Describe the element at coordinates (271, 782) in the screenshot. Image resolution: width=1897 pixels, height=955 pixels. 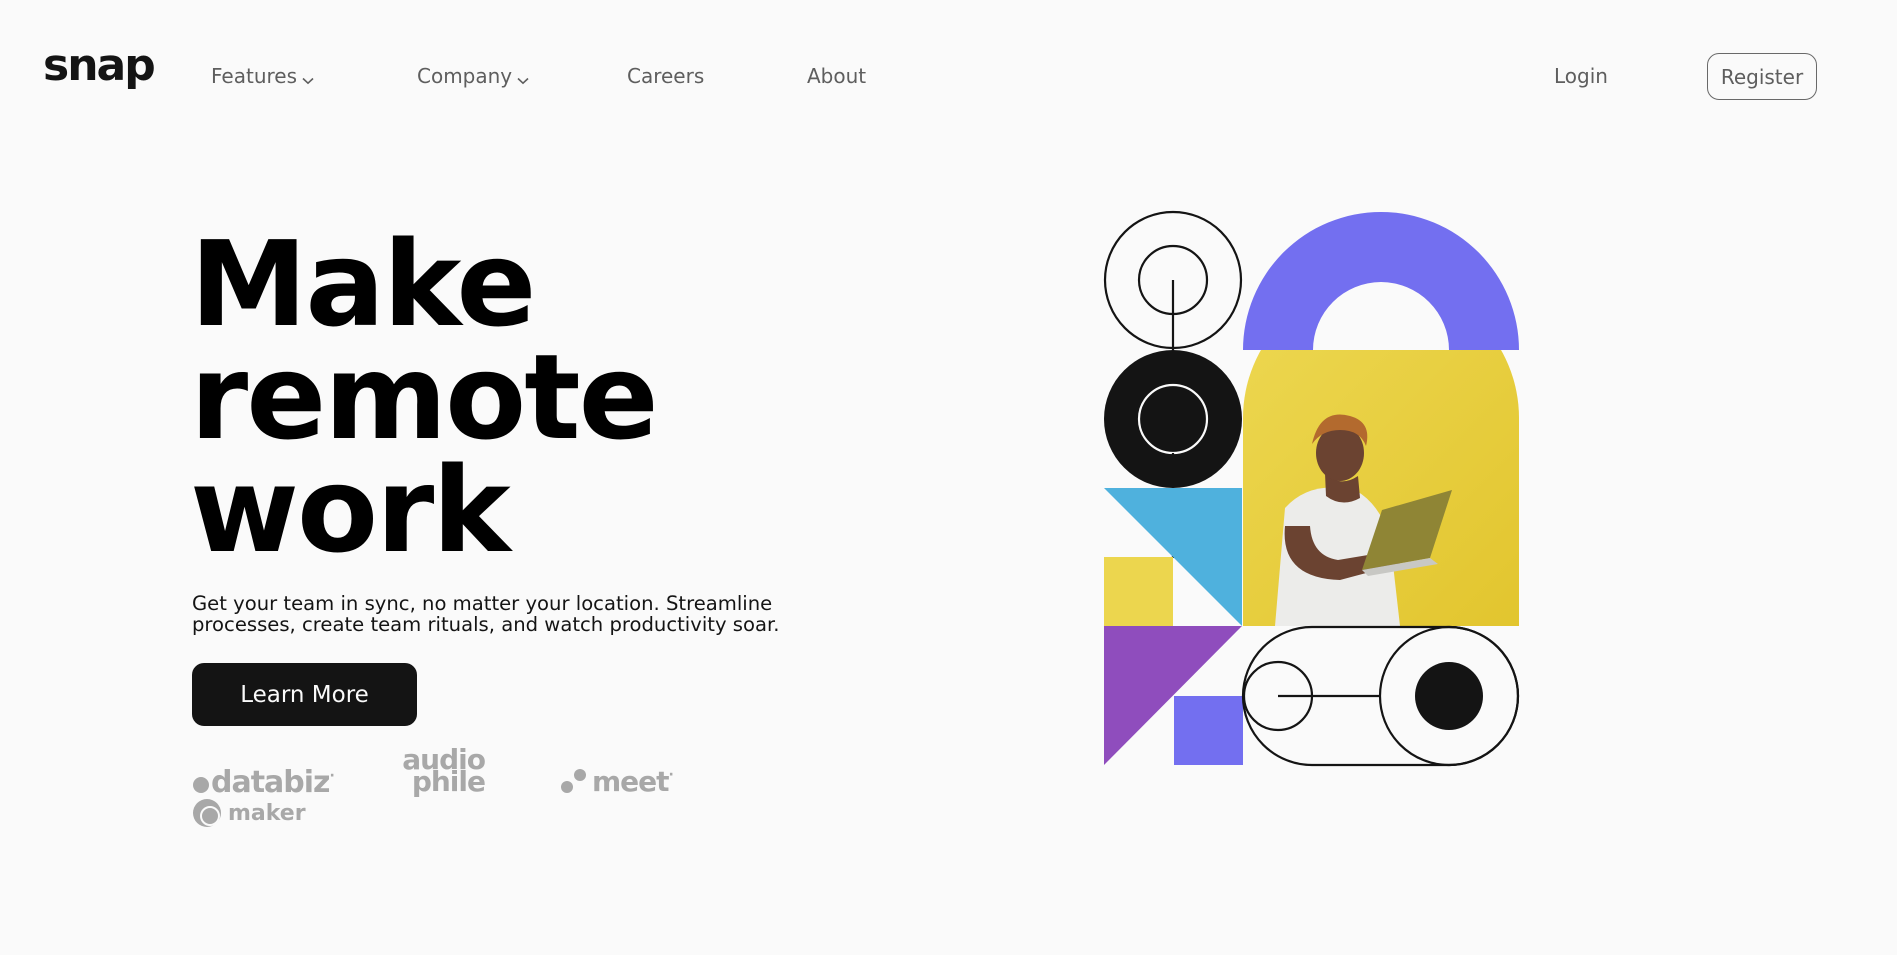
I see `databiz-text: databiz` at that location.